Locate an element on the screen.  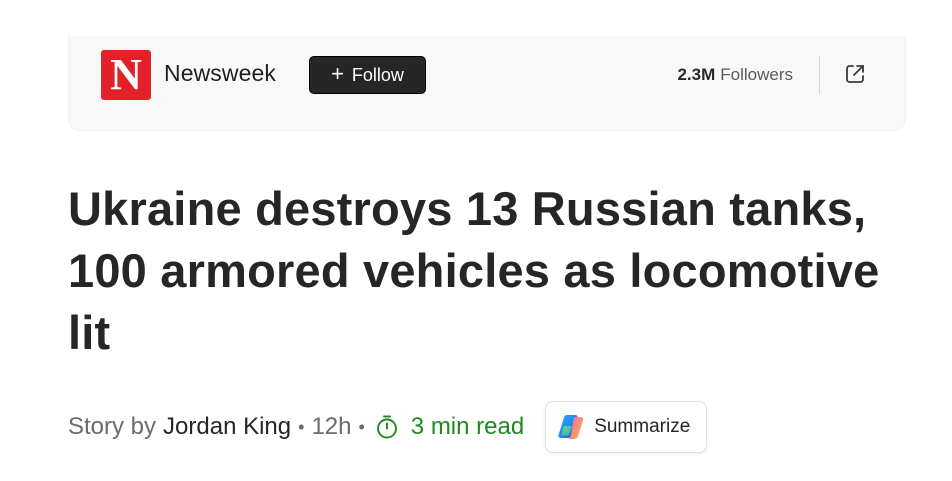
read-time: 3 min read is located at coordinates (448, 427).